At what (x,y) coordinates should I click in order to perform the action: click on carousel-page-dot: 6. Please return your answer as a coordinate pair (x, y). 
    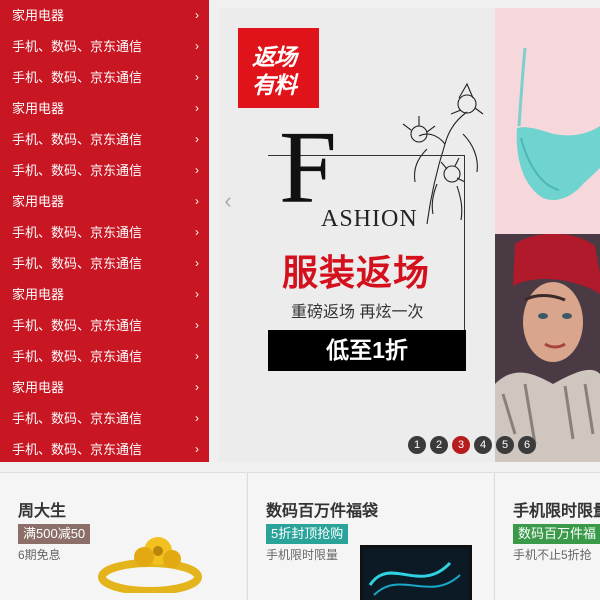
    Looking at the image, I should click on (527, 445).